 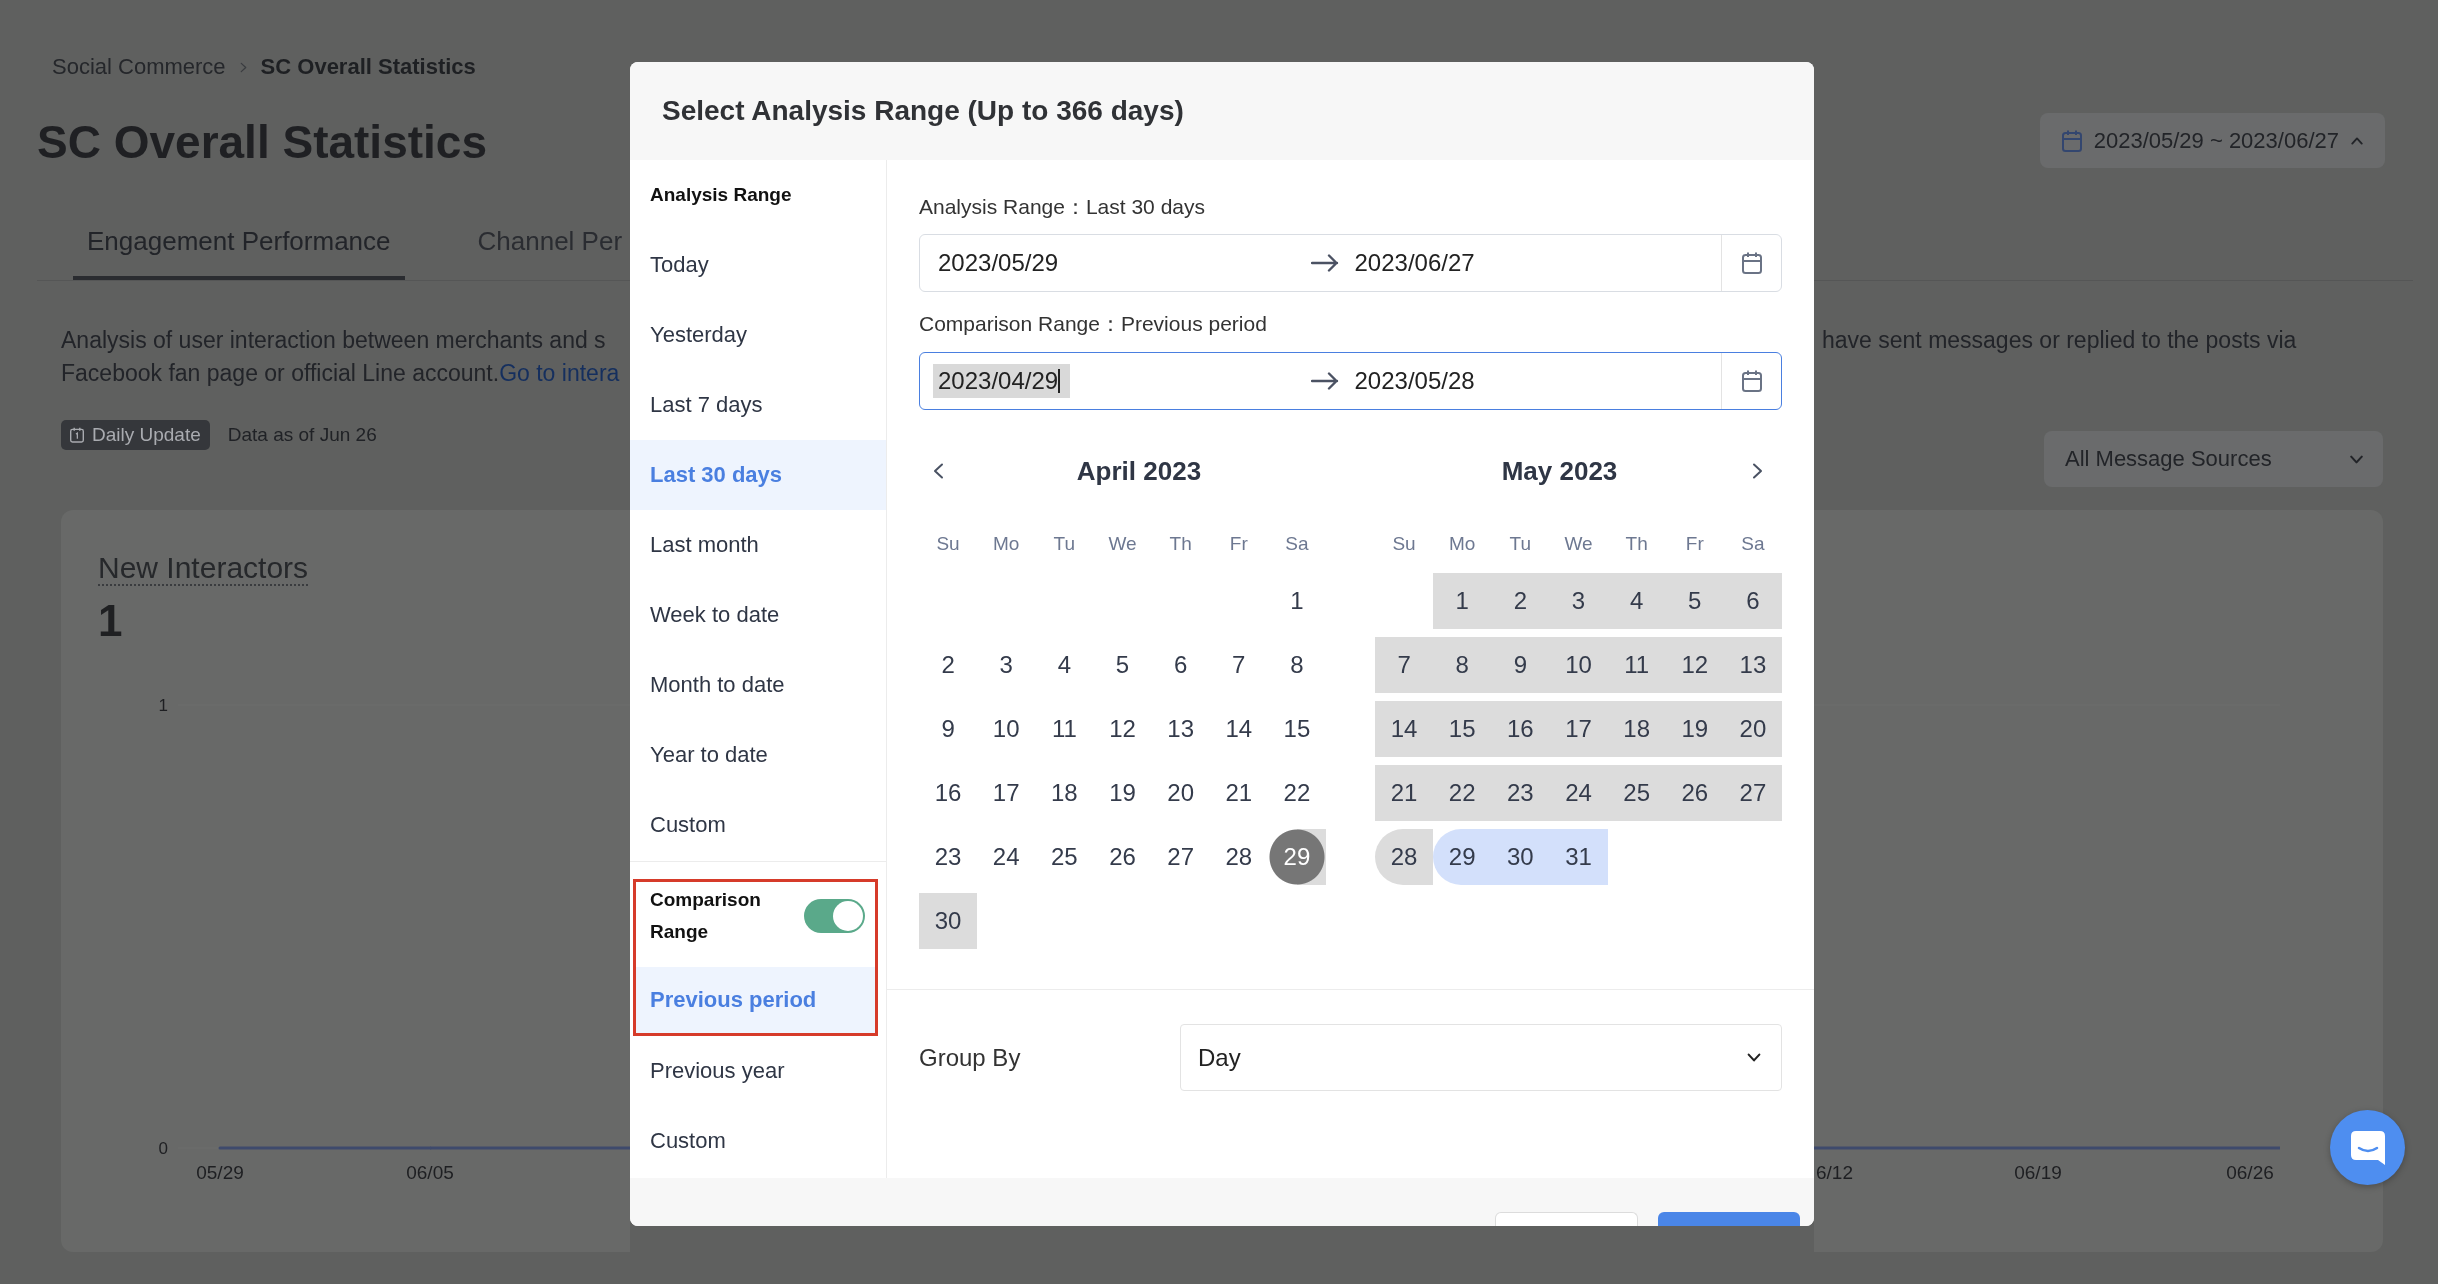 What do you see at coordinates (706, 916) in the screenshot?
I see `section-heading: Comparison Range` at bounding box center [706, 916].